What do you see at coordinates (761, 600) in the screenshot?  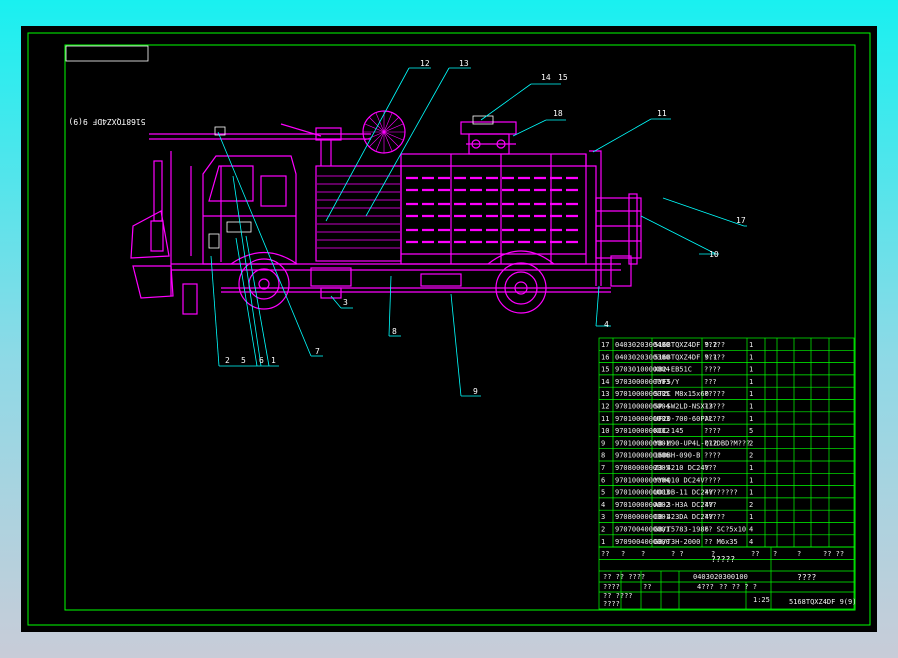 I see `scale: 1:25` at bounding box center [761, 600].